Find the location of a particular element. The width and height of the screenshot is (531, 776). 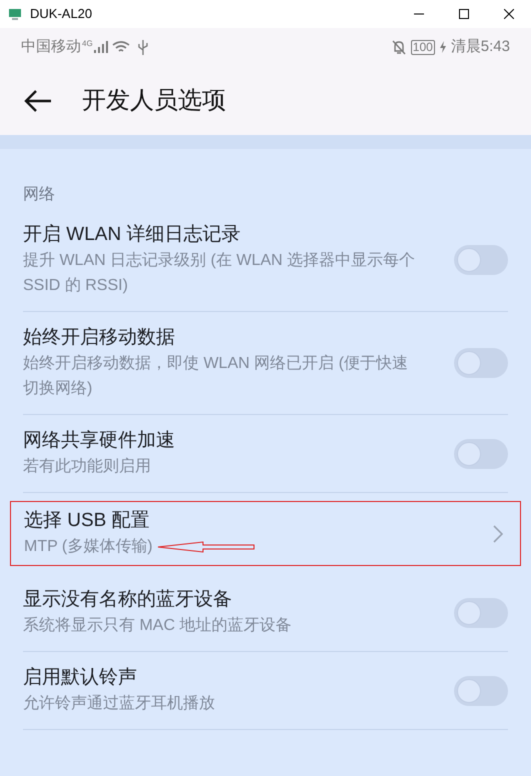

app-icon is located at coordinates (15, 14).